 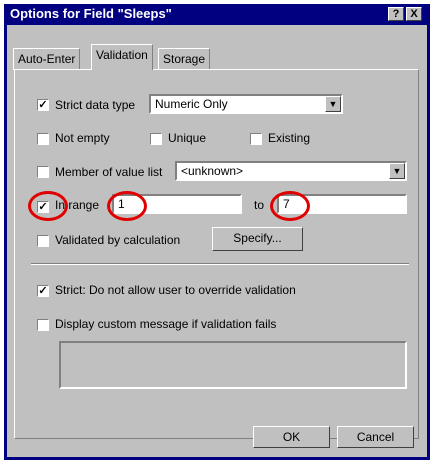 What do you see at coordinates (43, 105) in the screenshot?
I see `strict-data-type-checkbox: ✓` at bounding box center [43, 105].